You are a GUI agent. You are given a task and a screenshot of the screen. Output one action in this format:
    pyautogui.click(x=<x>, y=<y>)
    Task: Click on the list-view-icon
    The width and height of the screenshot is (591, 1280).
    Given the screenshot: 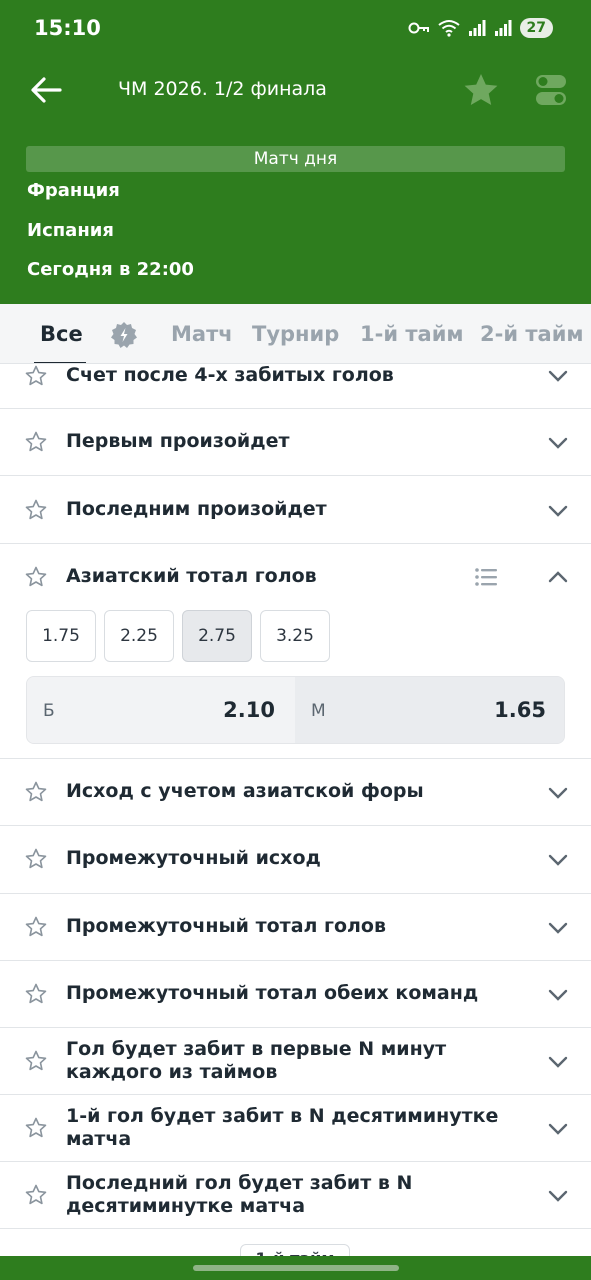 What is the action you would take?
    pyautogui.click(x=486, y=577)
    